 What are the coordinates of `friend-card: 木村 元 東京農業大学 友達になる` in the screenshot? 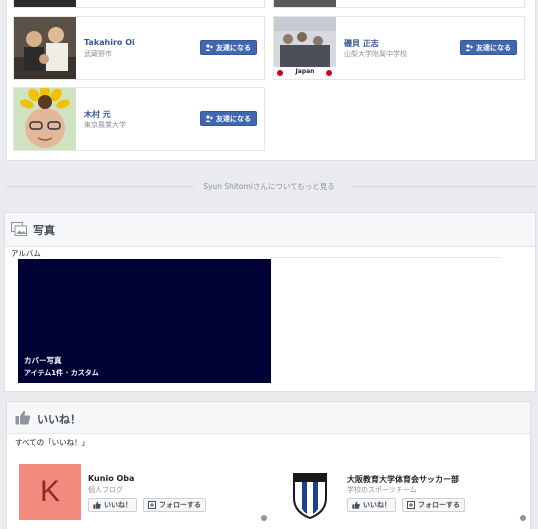 It's located at (139, 119).